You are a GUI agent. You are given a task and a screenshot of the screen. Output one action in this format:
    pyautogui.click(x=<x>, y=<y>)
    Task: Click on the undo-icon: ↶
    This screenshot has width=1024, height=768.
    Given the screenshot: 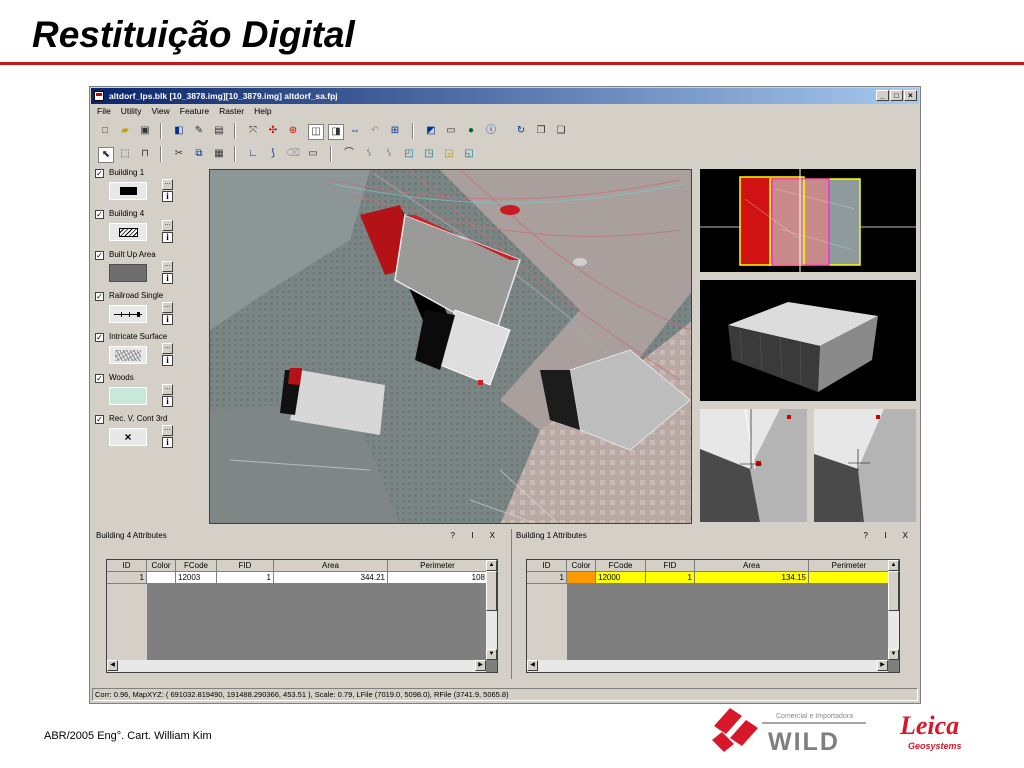 What is the action you would take?
    pyautogui.click(x=375, y=131)
    